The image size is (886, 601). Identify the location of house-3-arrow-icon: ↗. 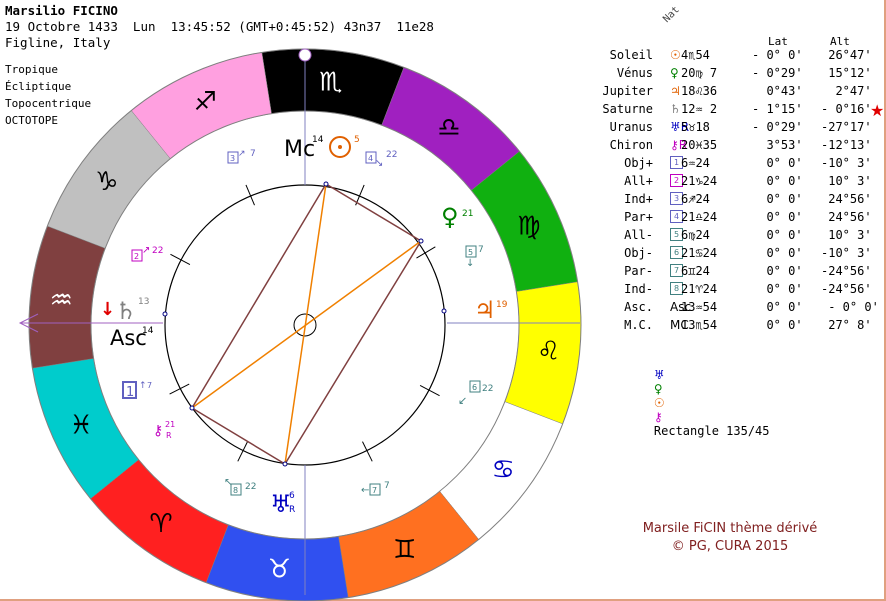
(242, 154).